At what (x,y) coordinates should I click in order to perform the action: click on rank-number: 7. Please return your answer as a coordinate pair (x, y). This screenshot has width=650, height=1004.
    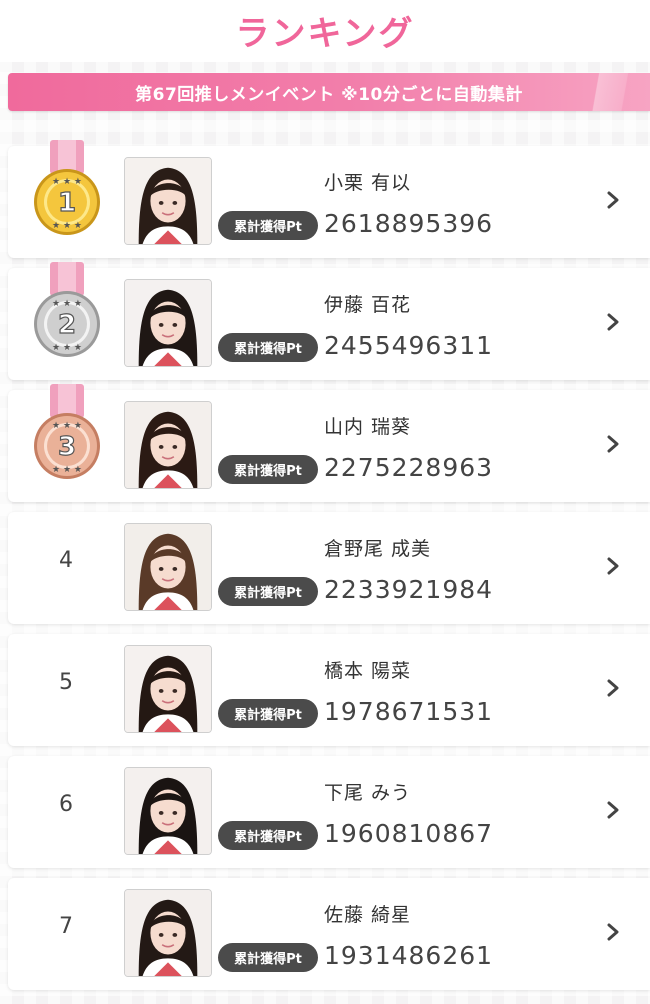
    Looking at the image, I should click on (66, 926).